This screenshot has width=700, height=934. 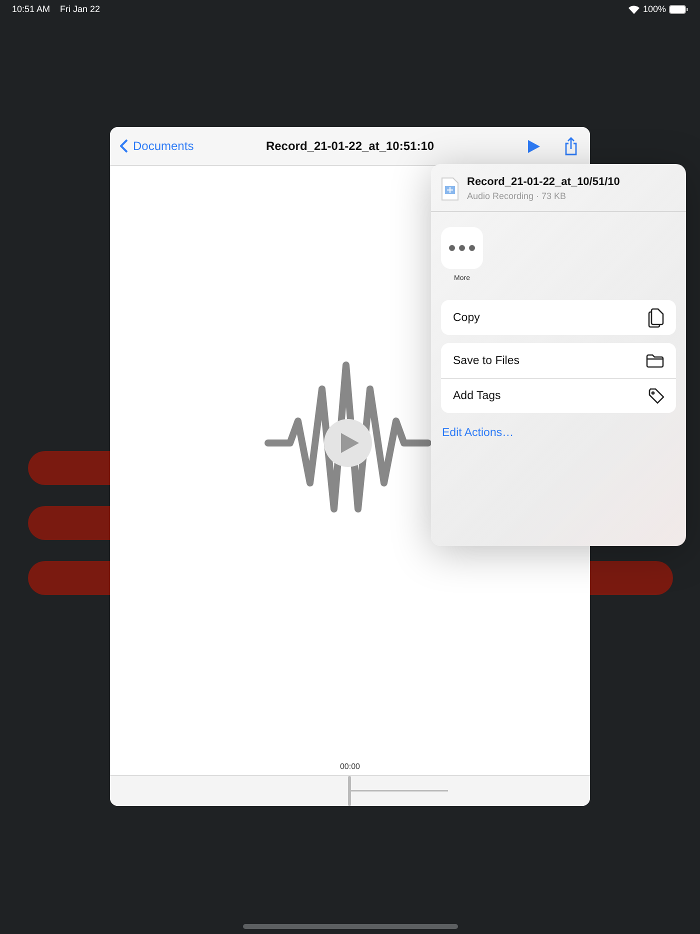 What do you see at coordinates (678, 9) in the screenshot?
I see `battery-icon` at bounding box center [678, 9].